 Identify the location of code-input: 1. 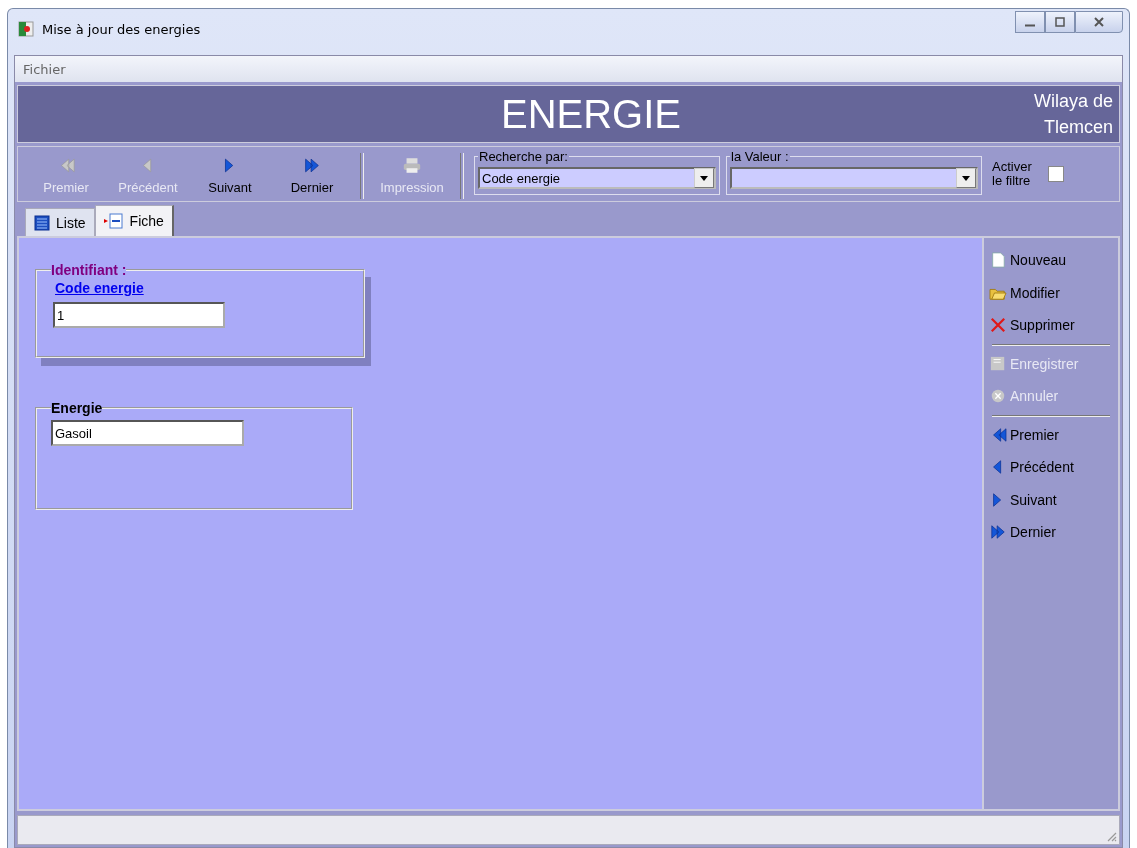
(139, 315).